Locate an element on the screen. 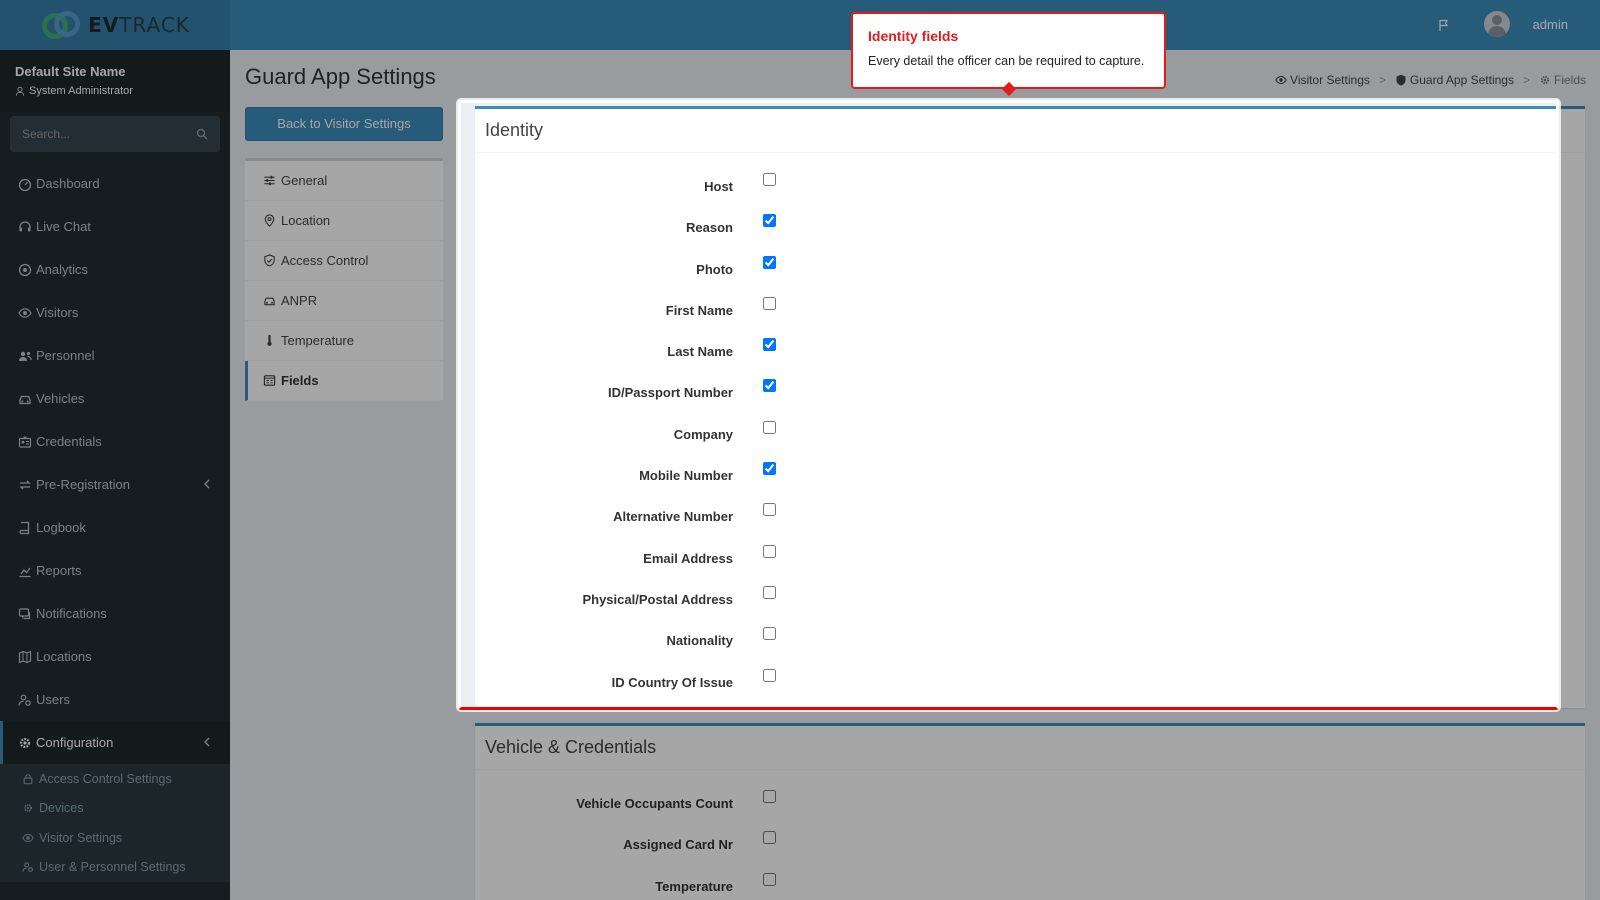  field-label: Physical/Postal Address is located at coordinates (657, 599).